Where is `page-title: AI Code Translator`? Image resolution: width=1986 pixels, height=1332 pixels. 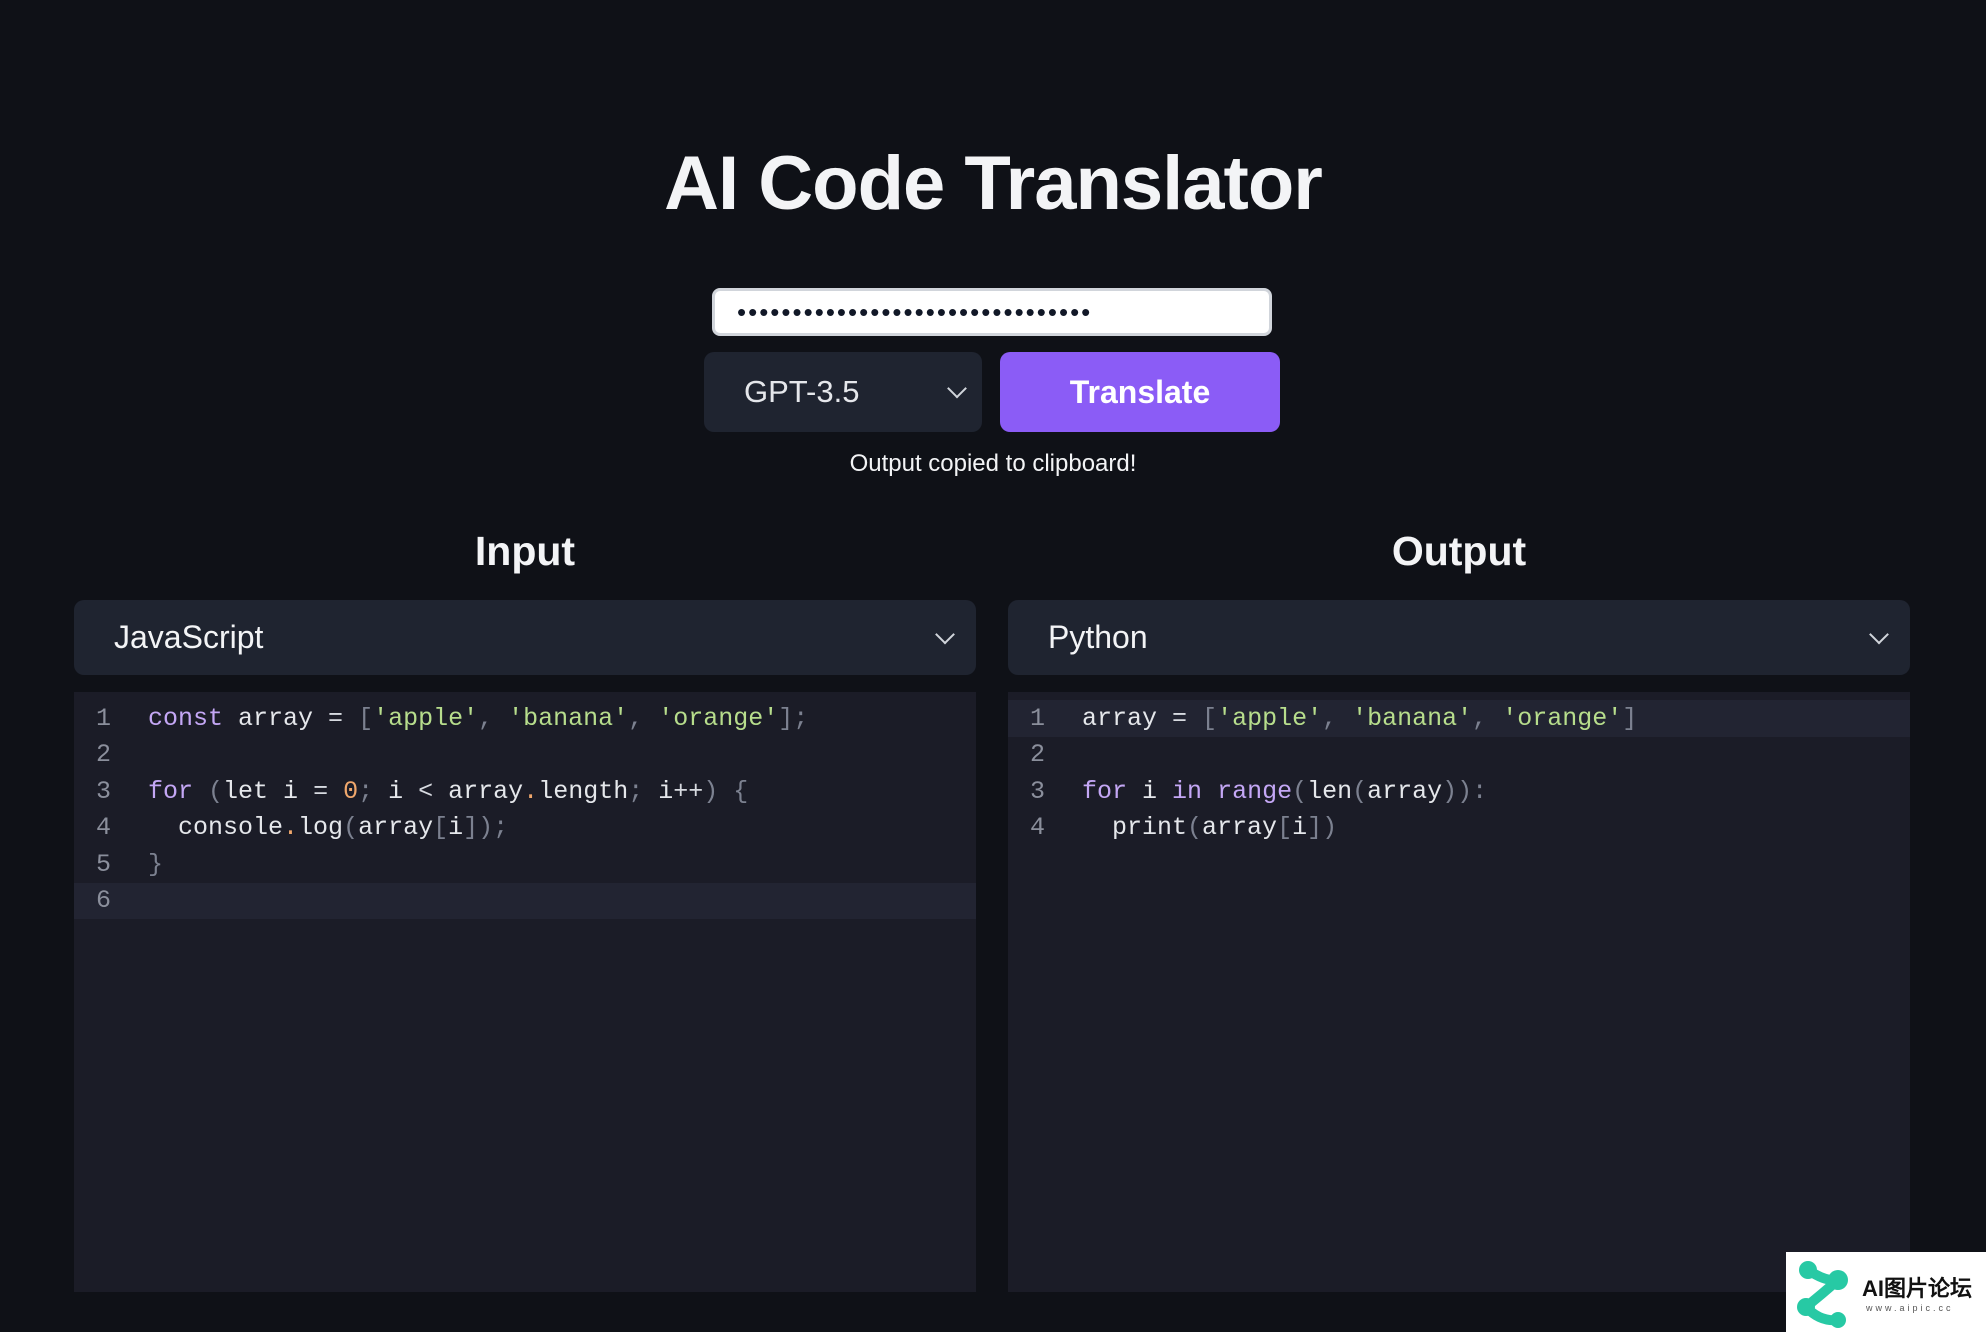 page-title: AI Code Translator is located at coordinates (993, 183).